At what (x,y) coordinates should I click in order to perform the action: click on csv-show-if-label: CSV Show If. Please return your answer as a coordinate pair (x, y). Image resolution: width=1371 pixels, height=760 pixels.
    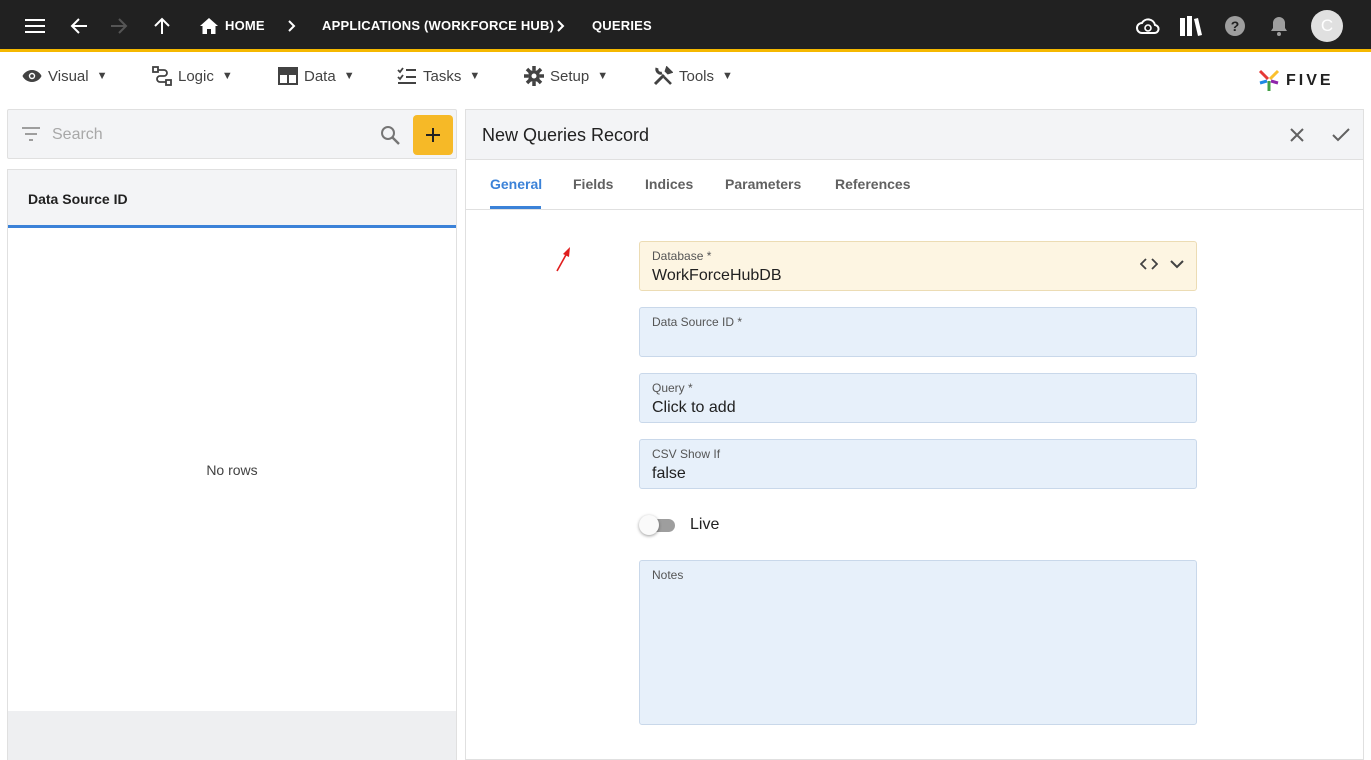
    Looking at the image, I should click on (686, 454).